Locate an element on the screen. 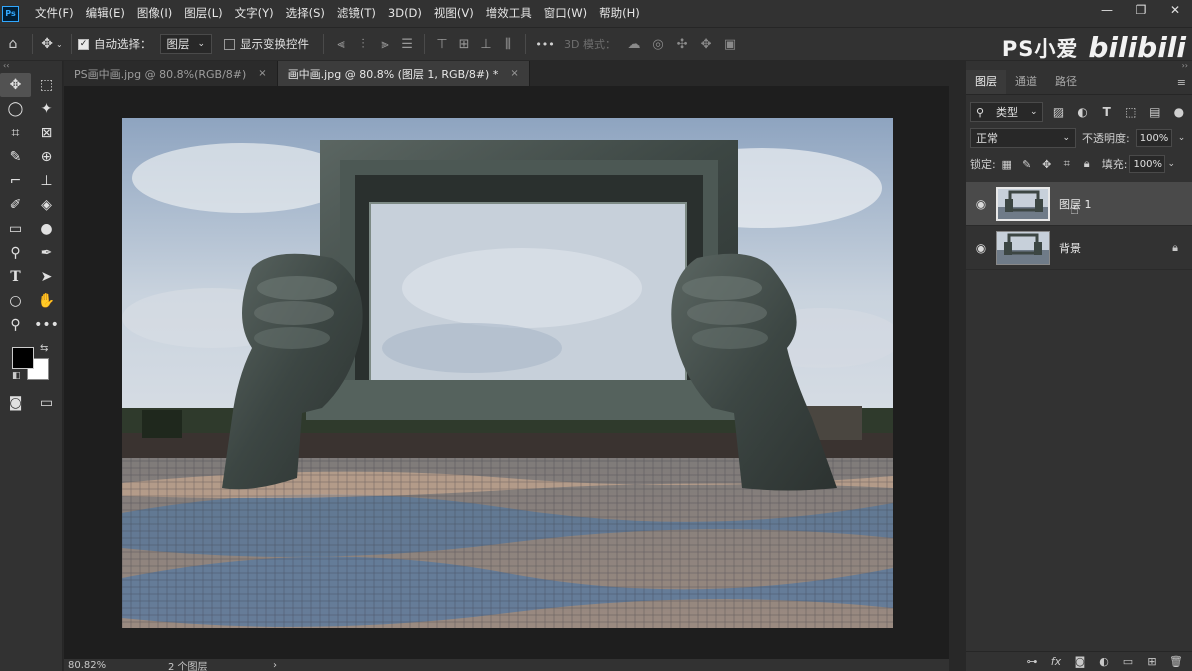 The image size is (1192, 671). eyedropper-tool-icon: ✎ is located at coordinates (15, 157).